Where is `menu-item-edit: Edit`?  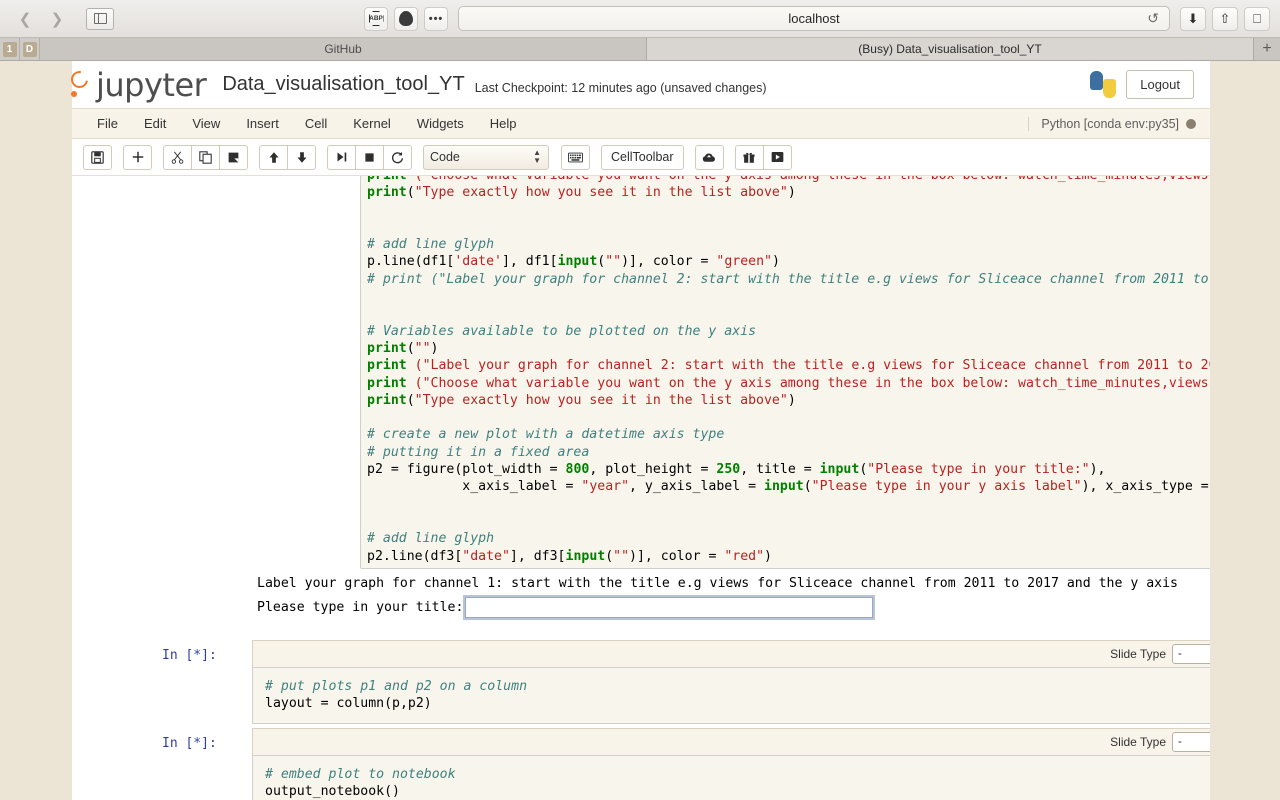
menu-item-edit: Edit is located at coordinates (155, 123).